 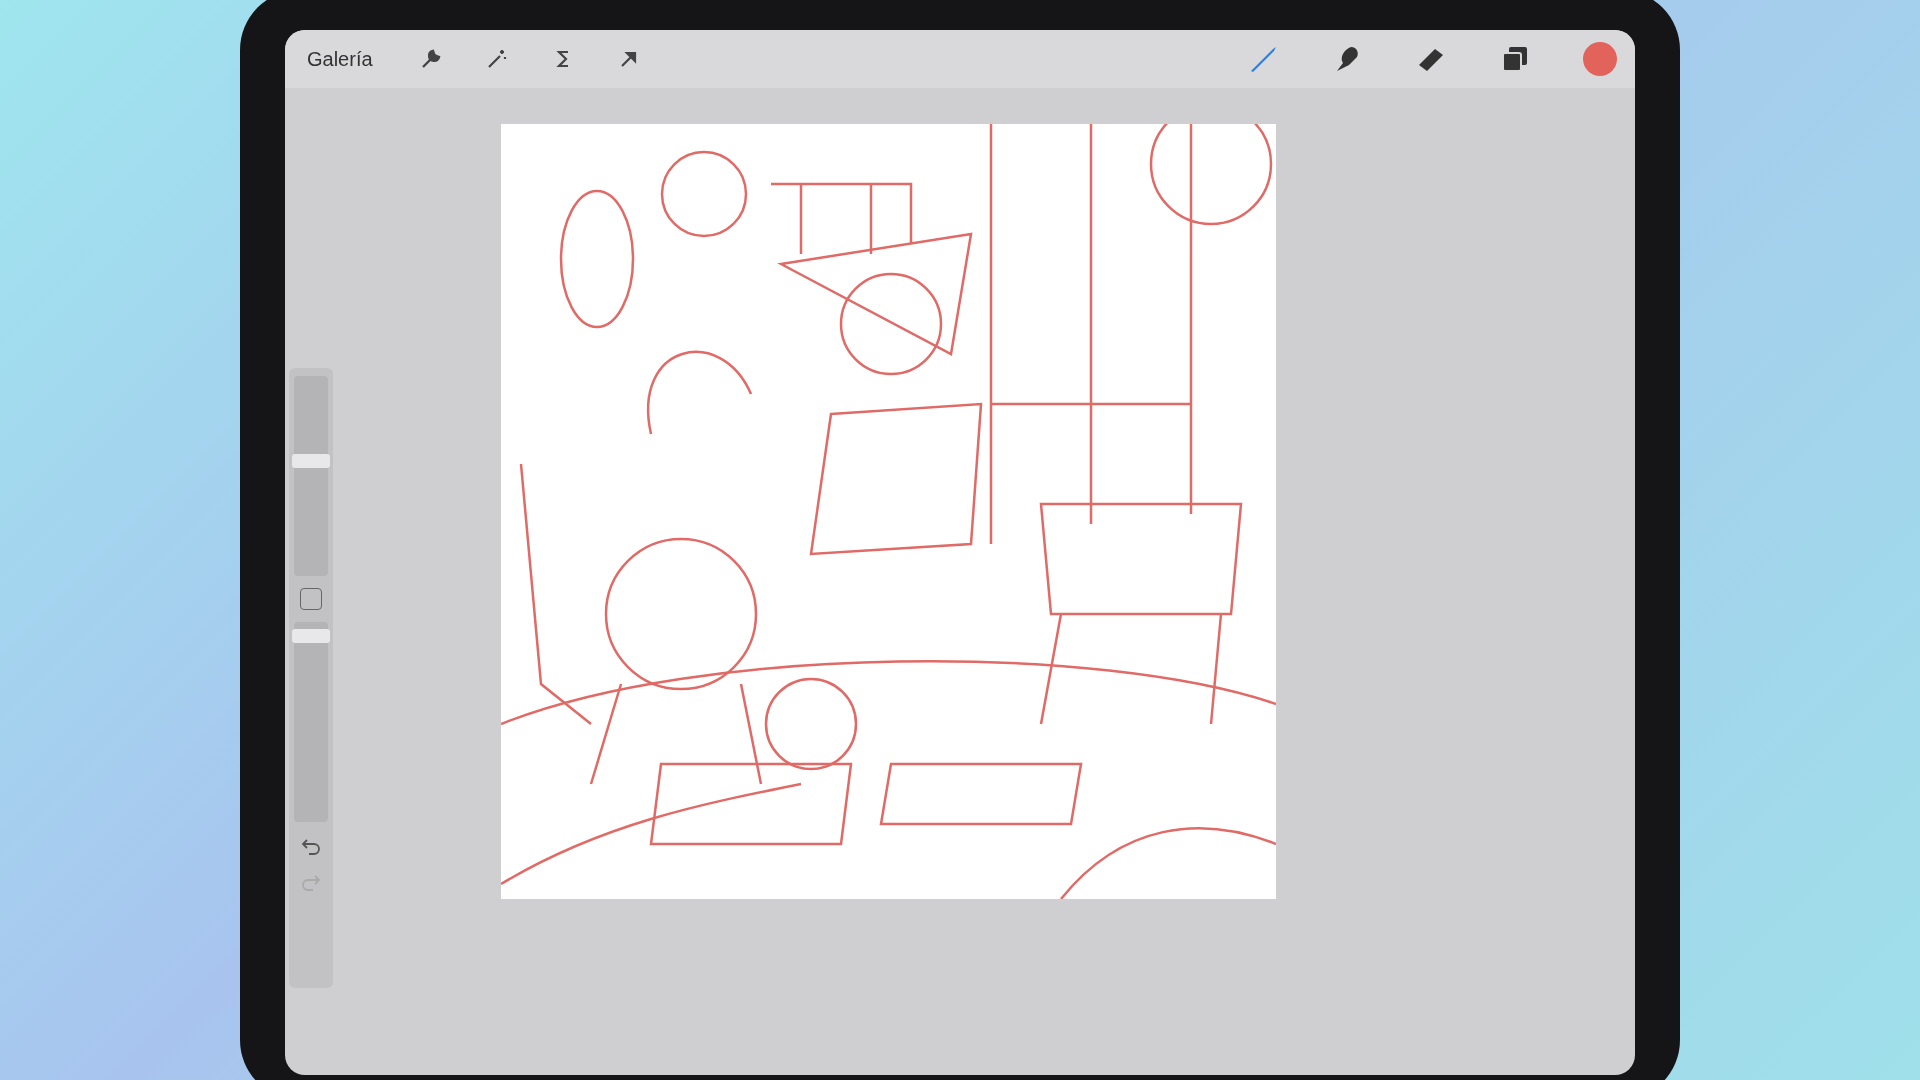 What do you see at coordinates (311, 599) in the screenshot?
I see `modify-button` at bounding box center [311, 599].